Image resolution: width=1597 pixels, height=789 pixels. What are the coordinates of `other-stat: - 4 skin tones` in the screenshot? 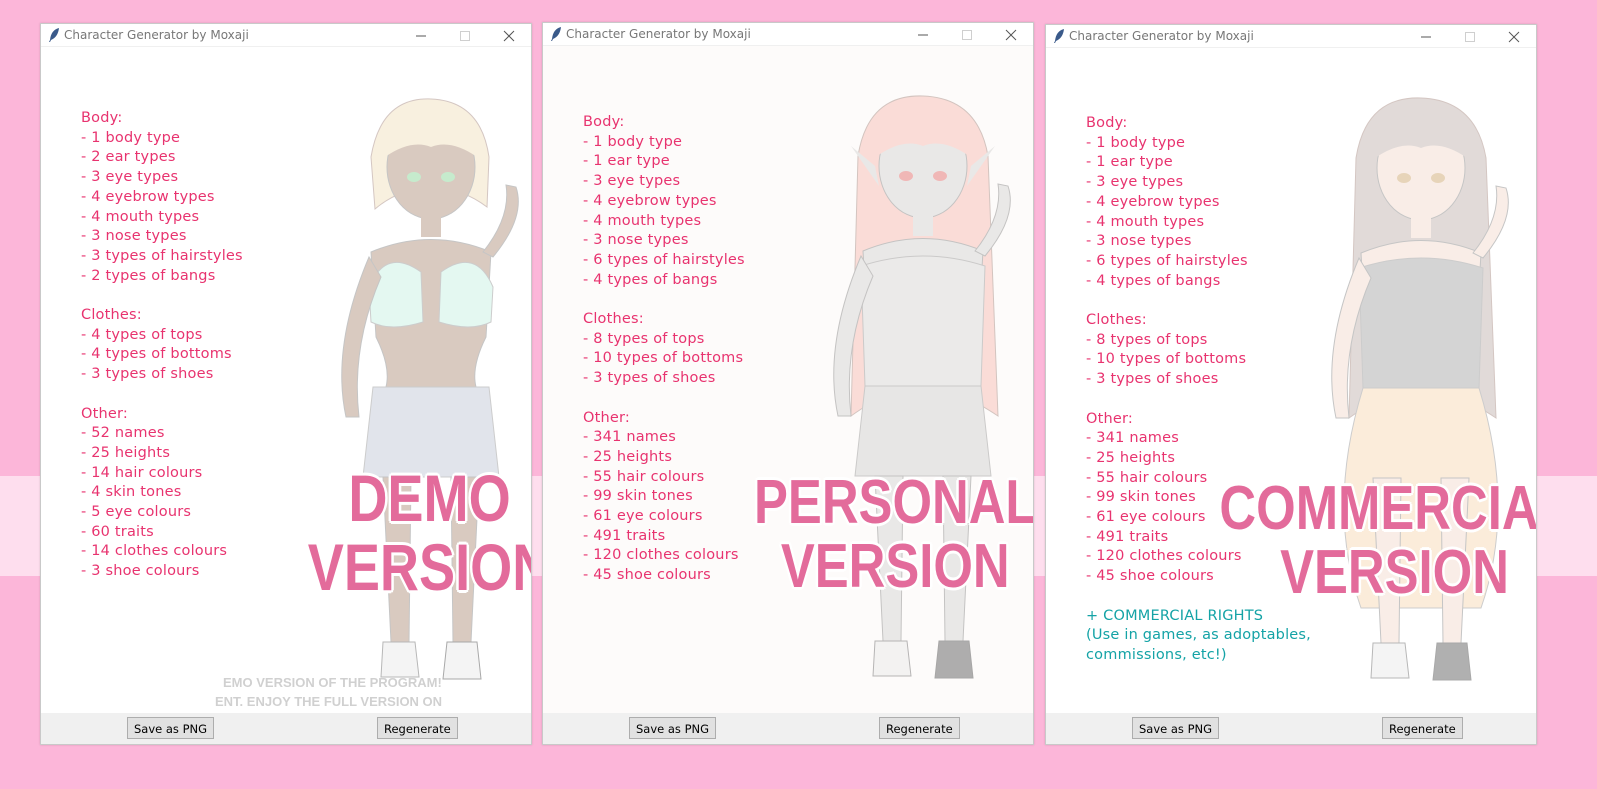 It's located at (131, 492).